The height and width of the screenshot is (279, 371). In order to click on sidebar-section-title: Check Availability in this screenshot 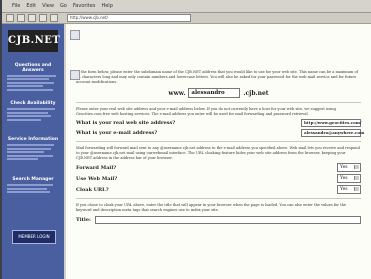, I will do `click(33, 103)`.